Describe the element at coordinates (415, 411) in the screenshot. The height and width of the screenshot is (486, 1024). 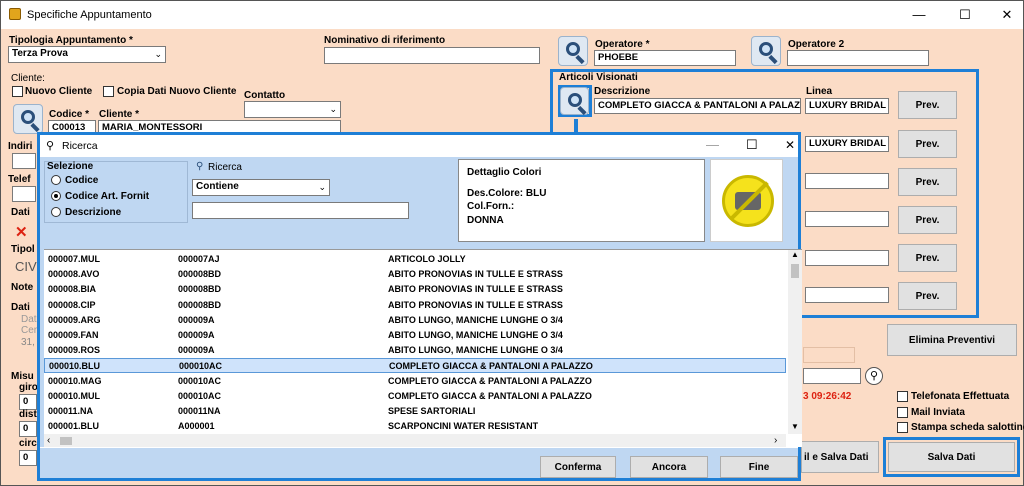
I see `table-row: 000011.NA 000011NA SPESE SARTORIALI` at that location.